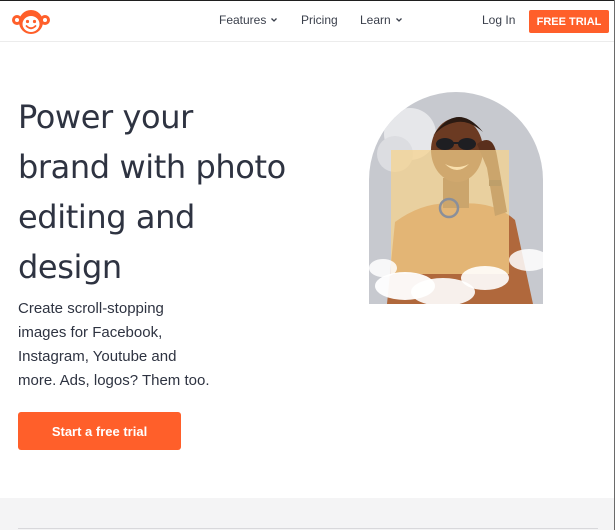 The width and height of the screenshot is (615, 530). I want to click on divider, so click(308, 528).